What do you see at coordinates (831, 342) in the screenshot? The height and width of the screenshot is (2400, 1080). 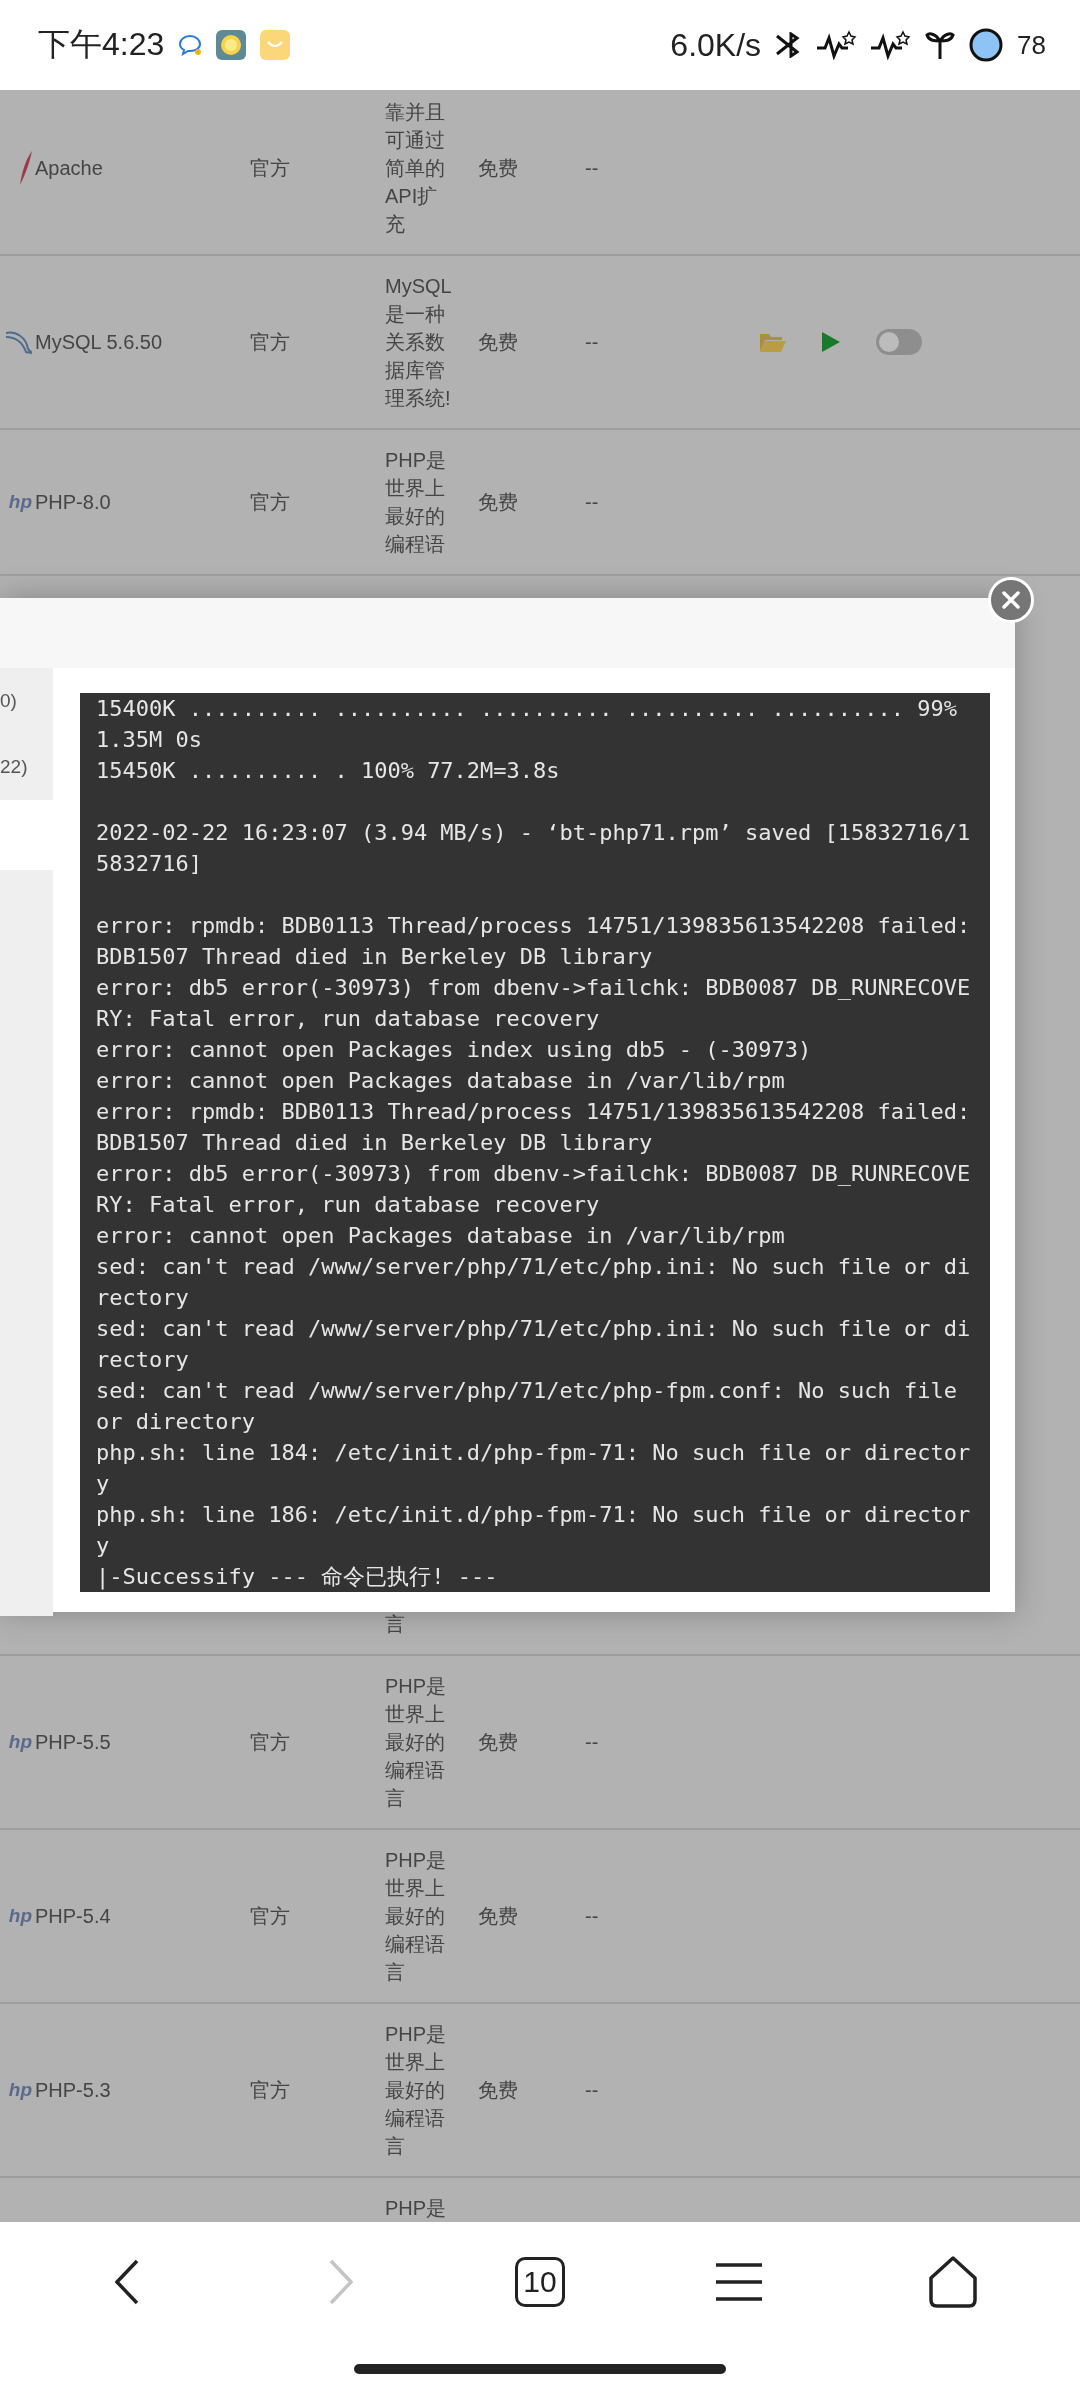 I see `play-icon` at bounding box center [831, 342].